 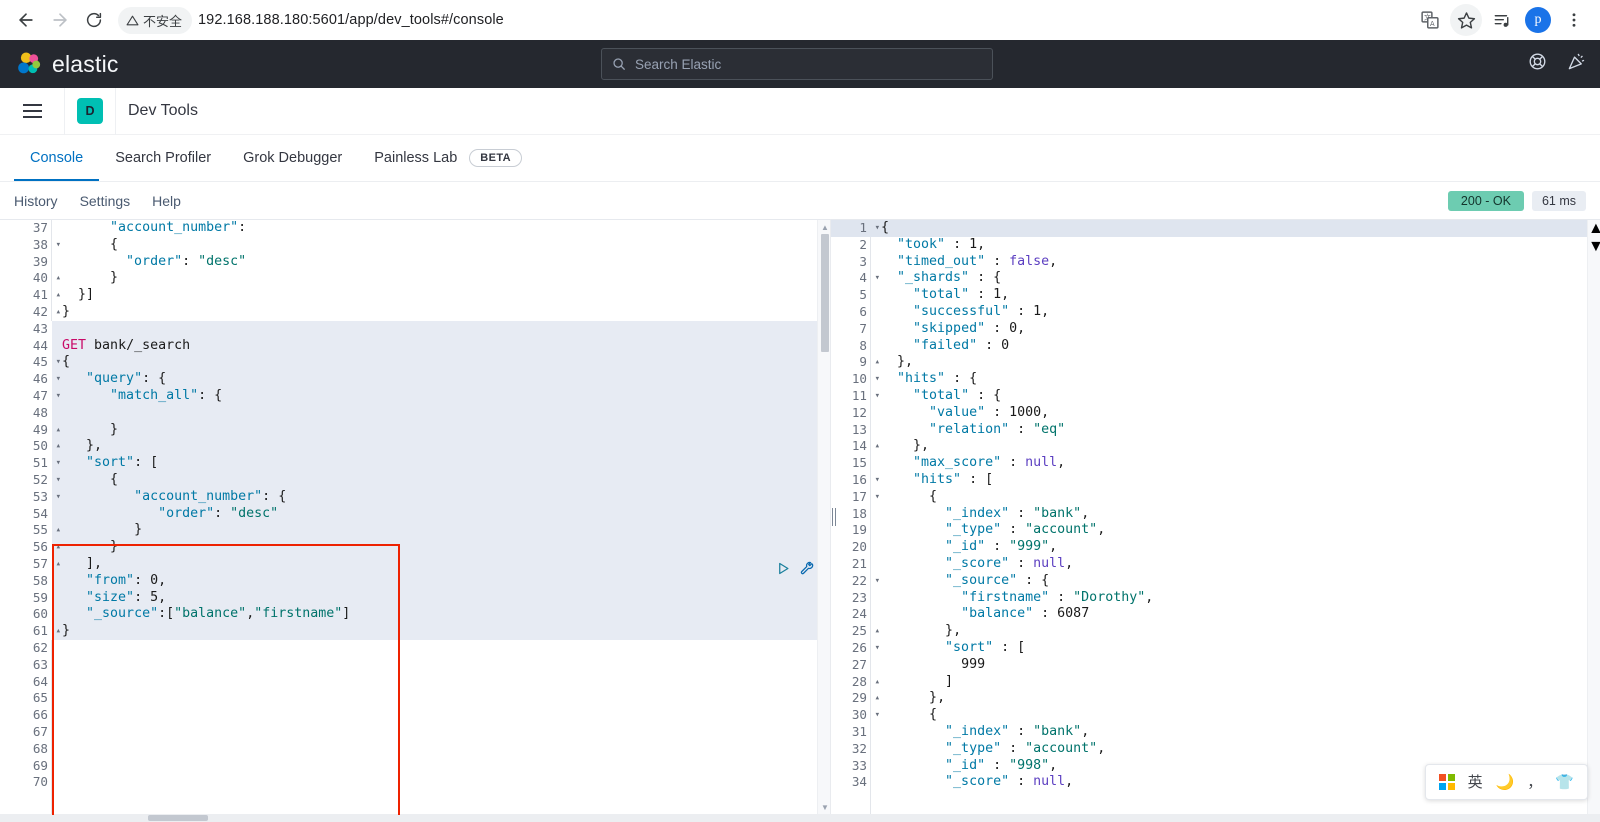 What do you see at coordinates (1564, 782) in the screenshot?
I see `keyboard-icon: 👕` at bounding box center [1564, 782].